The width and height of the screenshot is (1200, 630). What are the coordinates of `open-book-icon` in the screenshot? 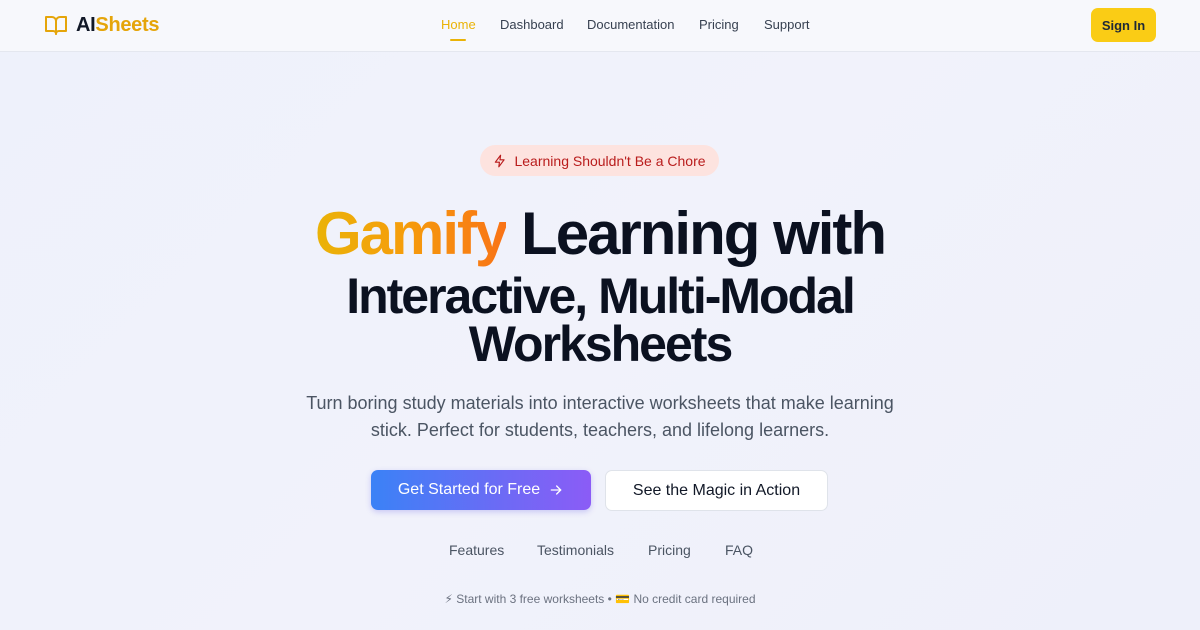 It's located at (56, 25).